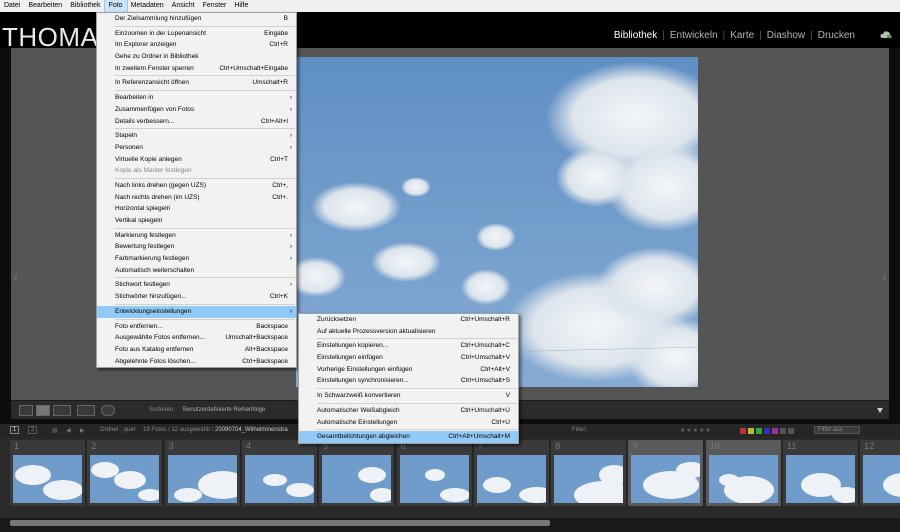 Image resolution: width=900 pixels, height=532 pixels. Describe the element at coordinates (786, 35) in the screenshot. I see `module-diashow: Diashow` at that location.